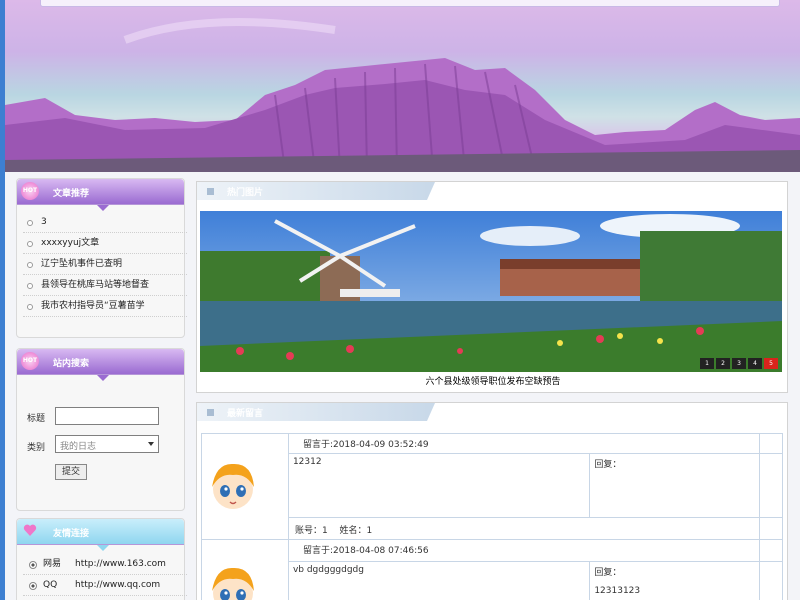 The height and width of the screenshot is (600, 800). Describe the element at coordinates (617, 591) in the screenshot. I see `reply-text: 12313123` at that location.